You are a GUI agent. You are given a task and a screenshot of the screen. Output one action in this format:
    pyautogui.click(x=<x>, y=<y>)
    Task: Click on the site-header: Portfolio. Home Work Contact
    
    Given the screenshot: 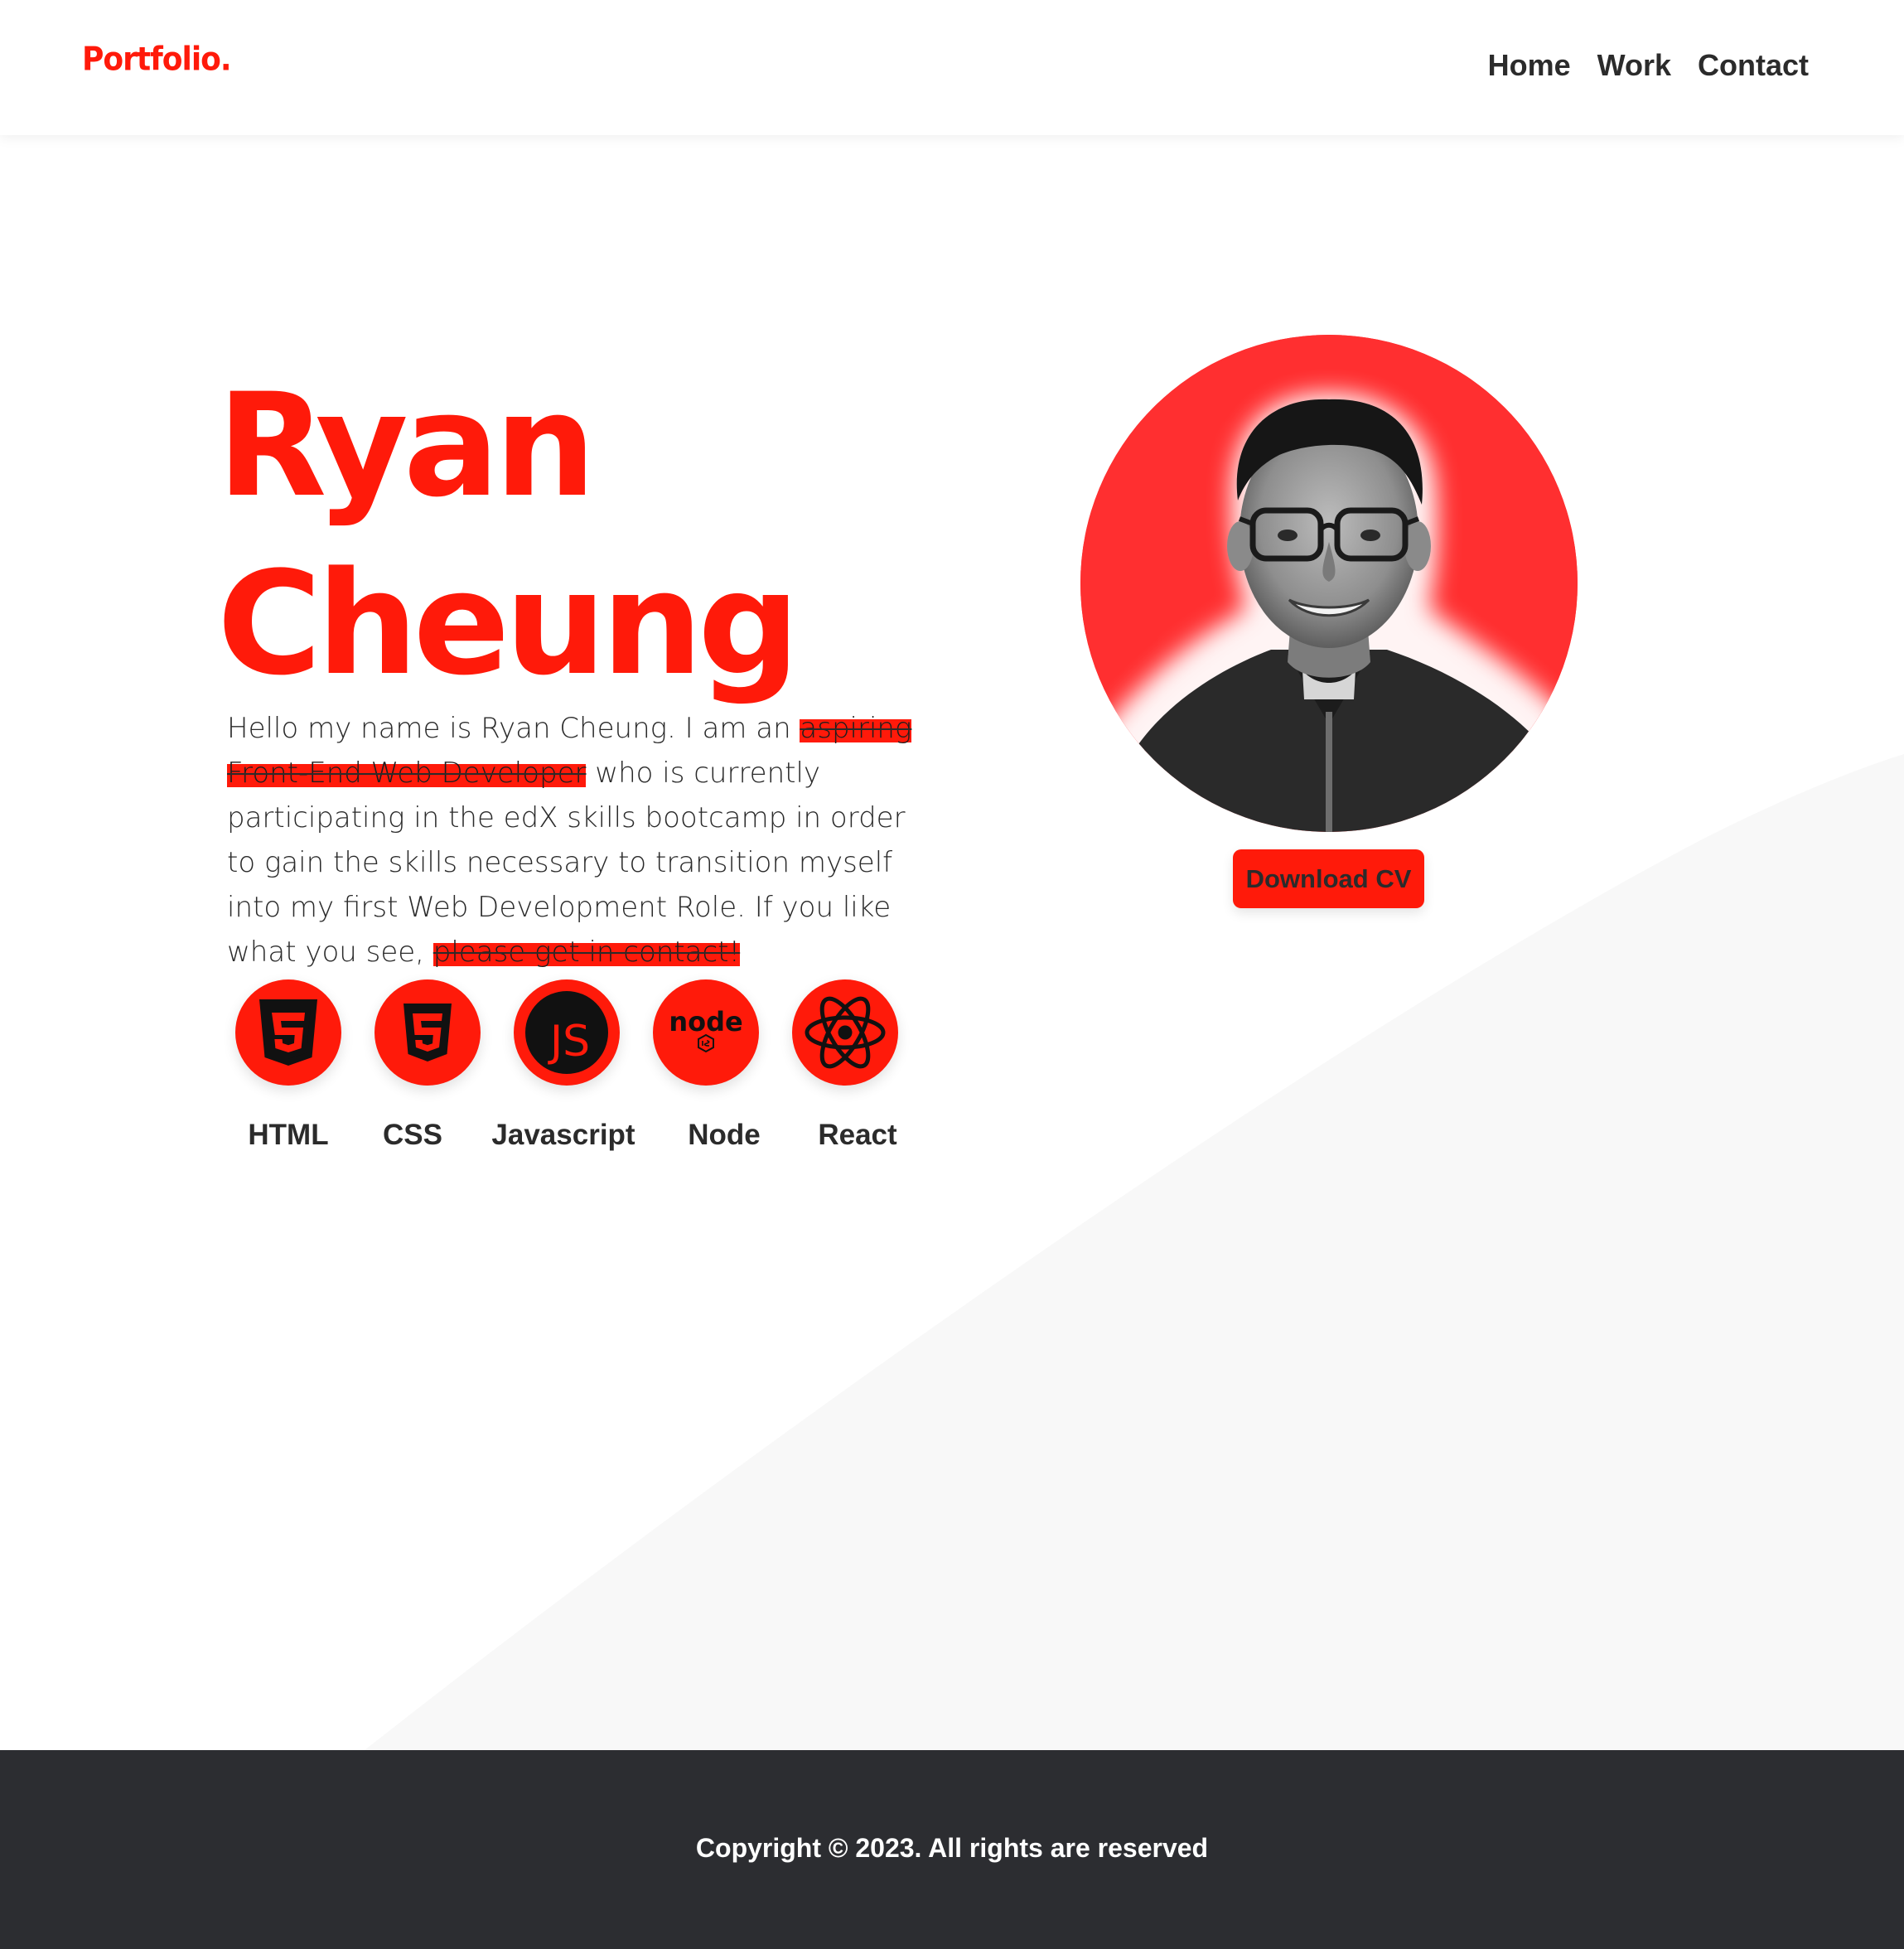 What is the action you would take?
    pyautogui.click(x=952, y=67)
    